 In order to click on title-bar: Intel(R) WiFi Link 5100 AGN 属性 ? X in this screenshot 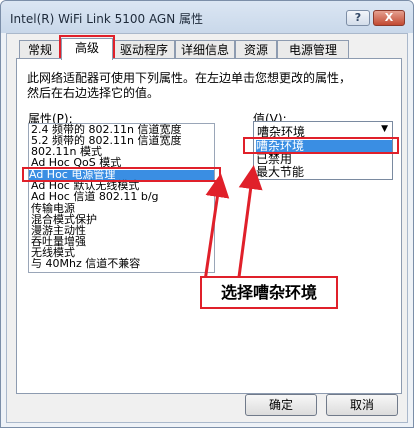, I will do `click(207, 17)`.